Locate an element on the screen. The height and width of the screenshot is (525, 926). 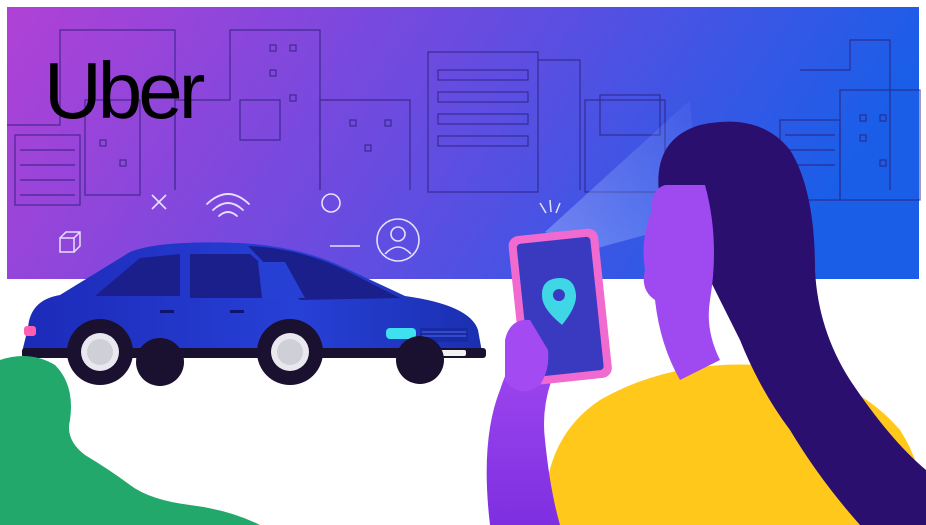
uber-logo: Uber is located at coordinates (124, 90).